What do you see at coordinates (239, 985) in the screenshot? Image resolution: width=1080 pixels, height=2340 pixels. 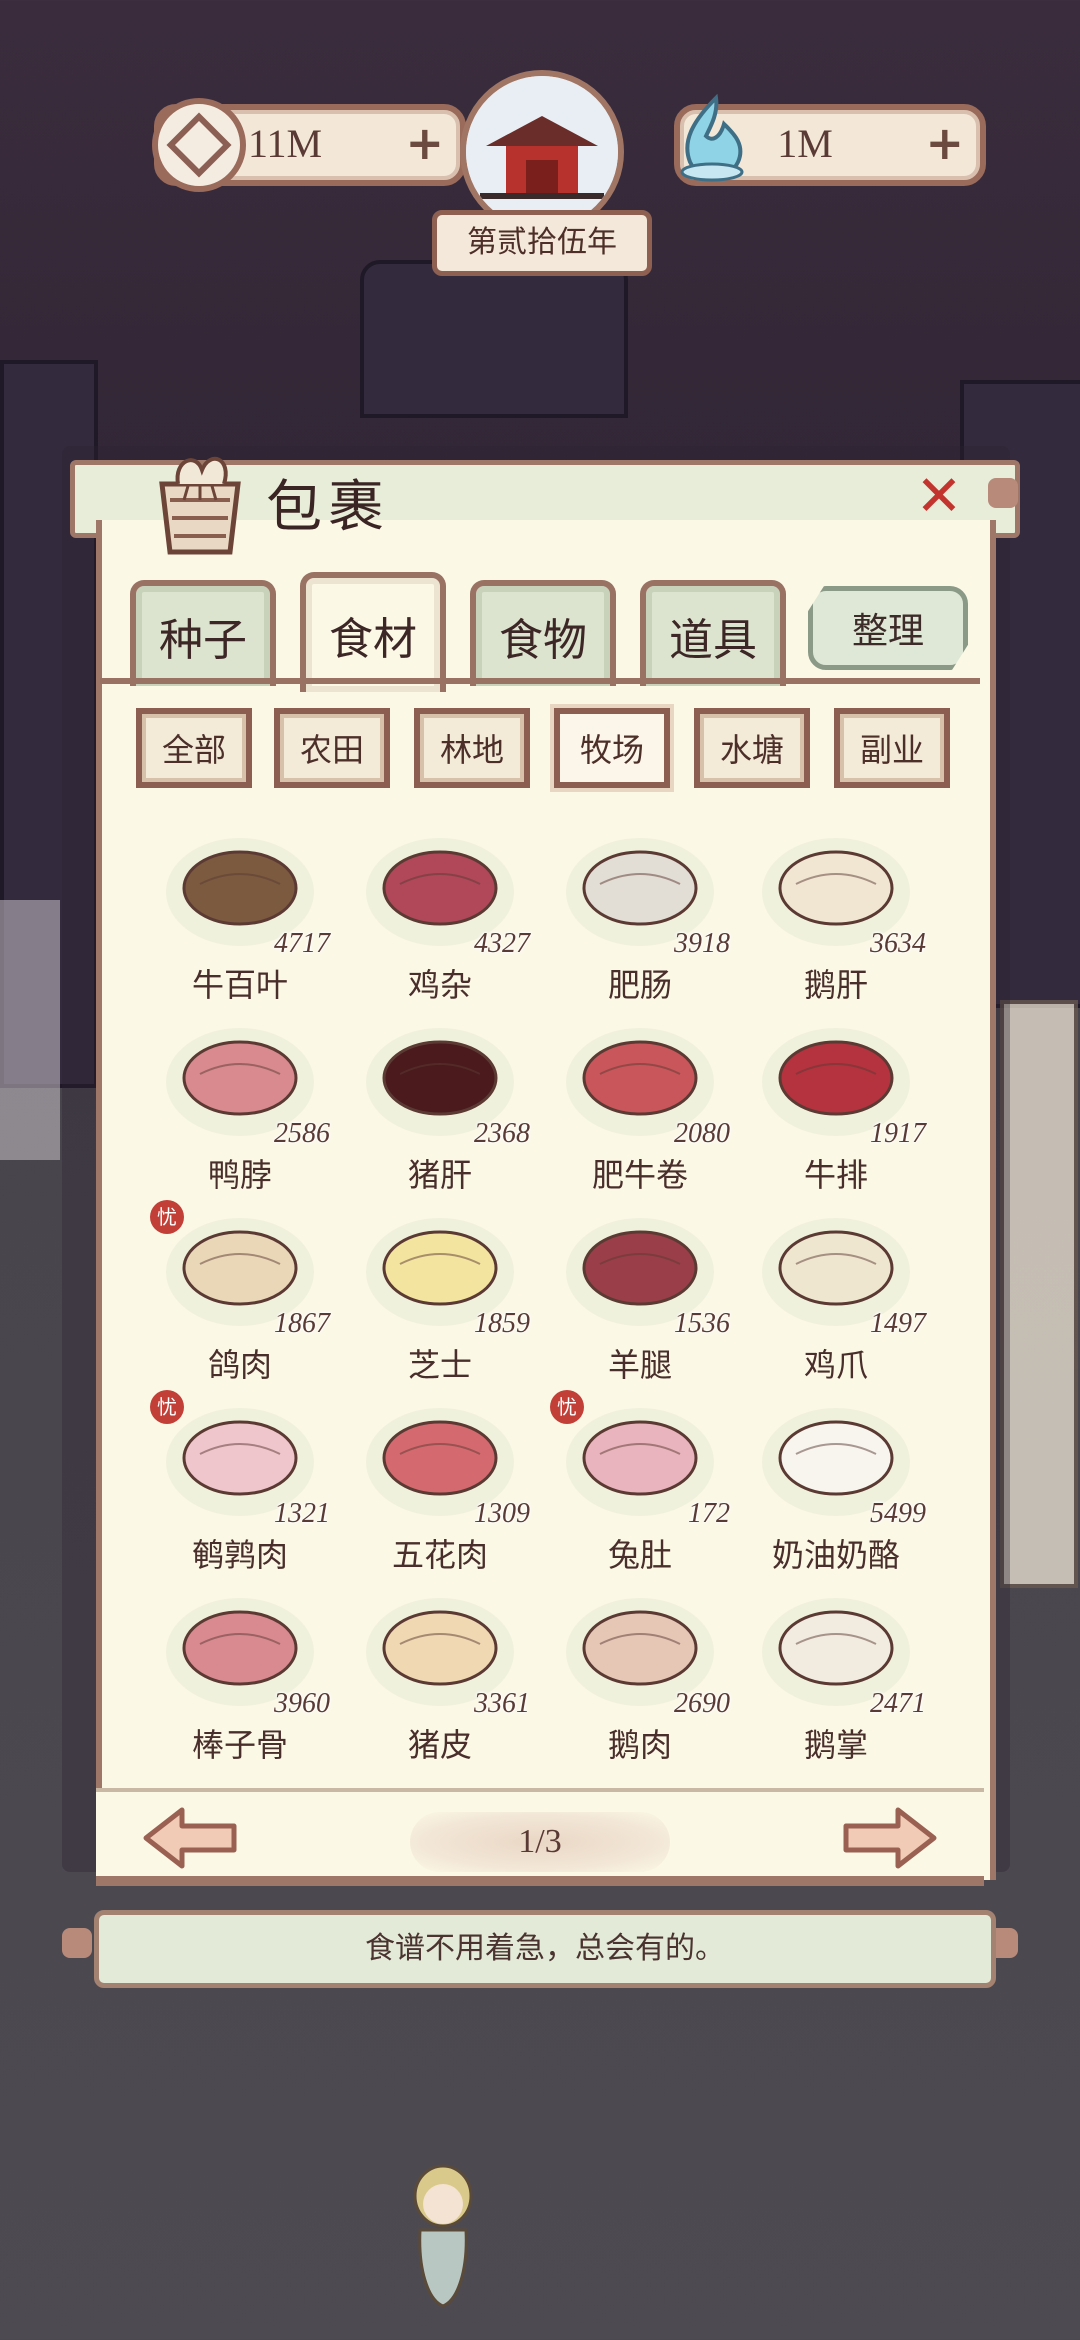 I see `item-name: 牛百叶` at bounding box center [239, 985].